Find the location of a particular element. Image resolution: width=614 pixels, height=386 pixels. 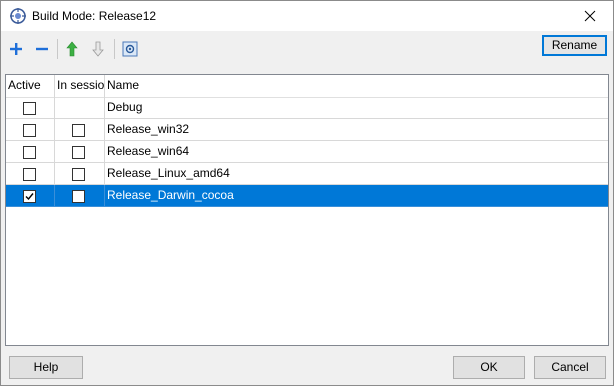

arrow-up-icon is located at coordinates (72, 49).